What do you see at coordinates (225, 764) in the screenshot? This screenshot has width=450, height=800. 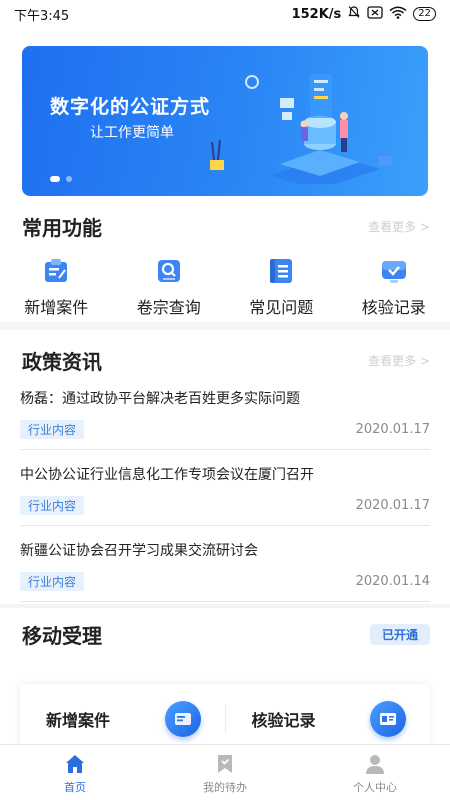 I see `bookmark-icon` at bounding box center [225, 764].